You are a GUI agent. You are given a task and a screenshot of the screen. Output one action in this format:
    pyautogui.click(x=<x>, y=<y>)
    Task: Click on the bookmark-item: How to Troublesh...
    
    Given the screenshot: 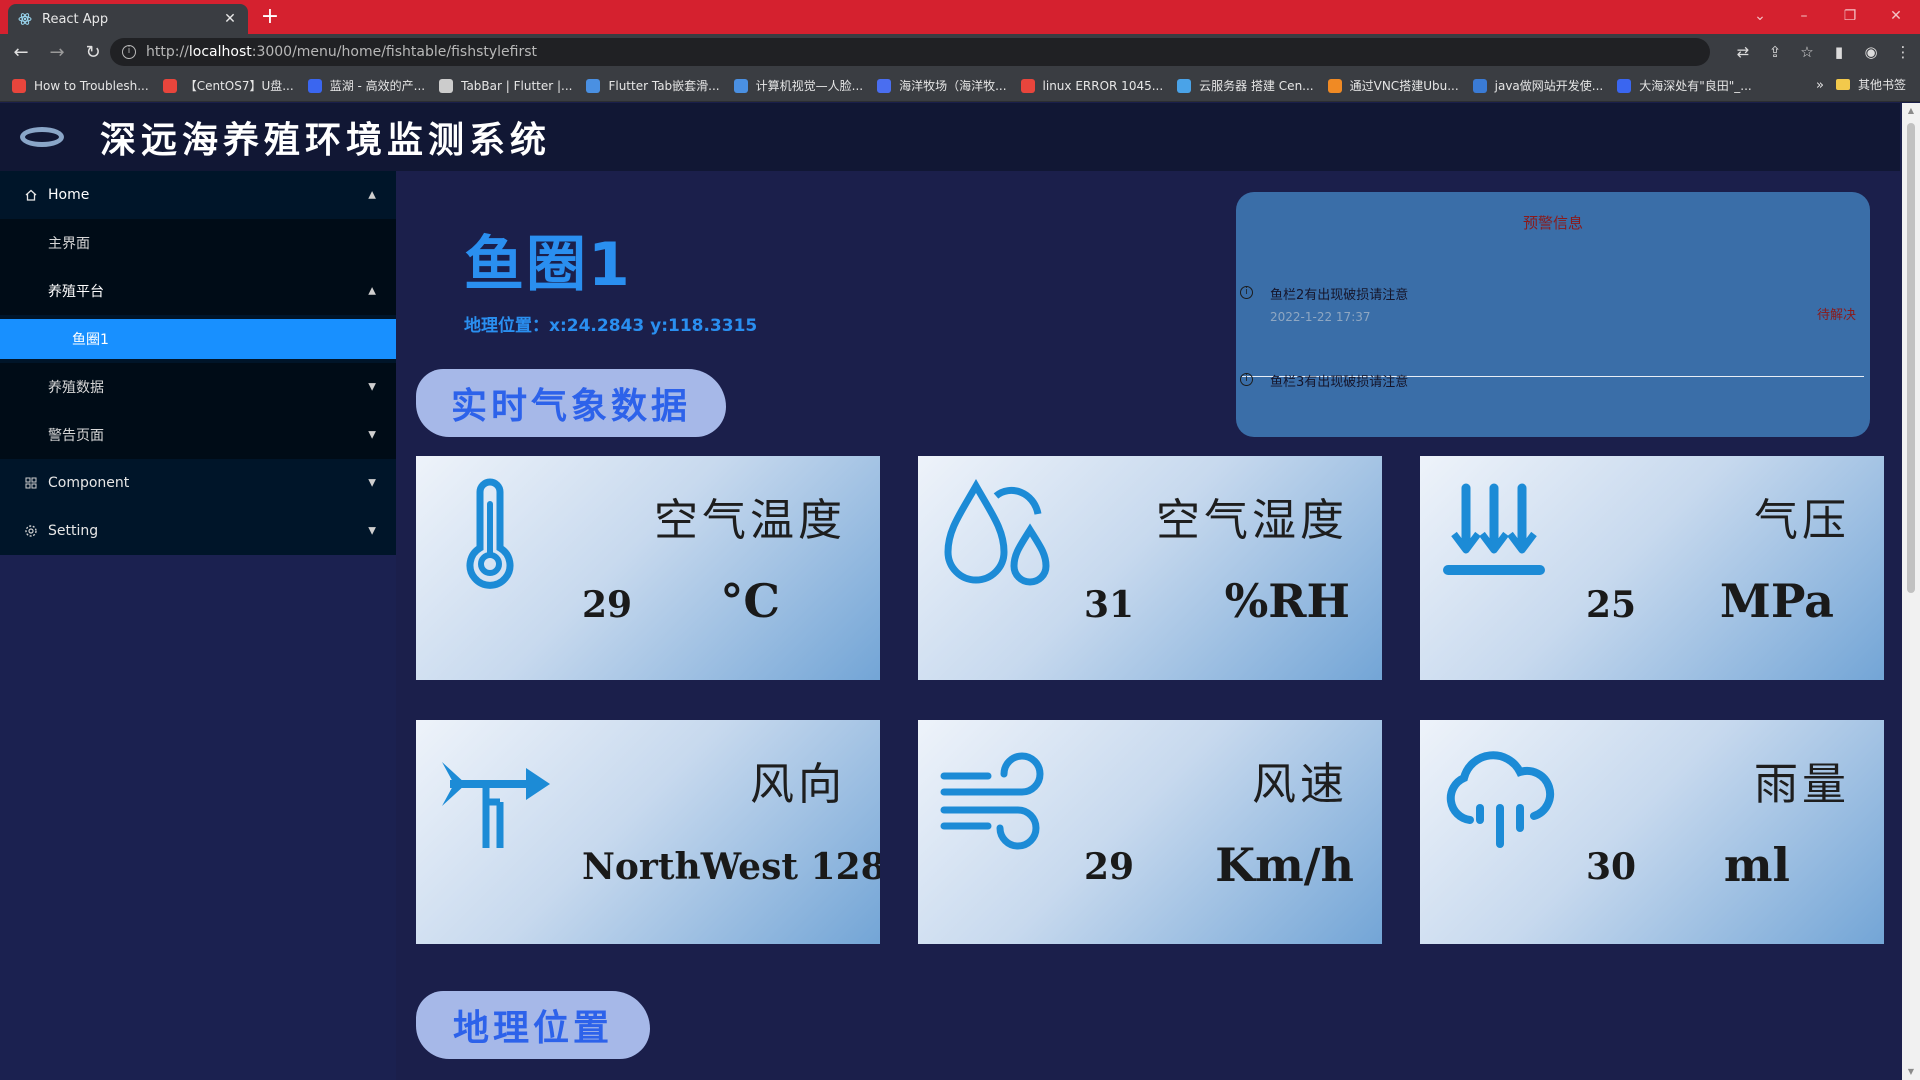 What is the action you would take?
    pyautogui.click(x=80, y=85)
    